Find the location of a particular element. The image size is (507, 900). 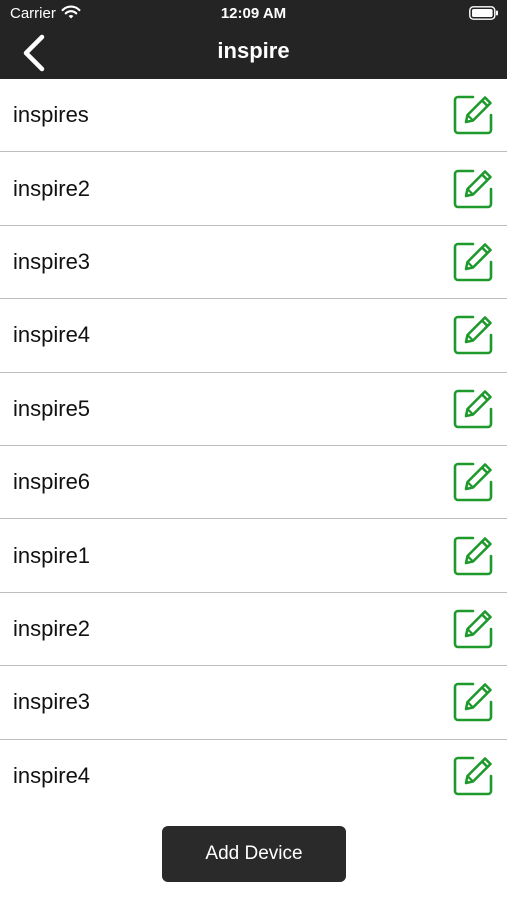

device-row: inspire1 is located at coordinates (253, 556).